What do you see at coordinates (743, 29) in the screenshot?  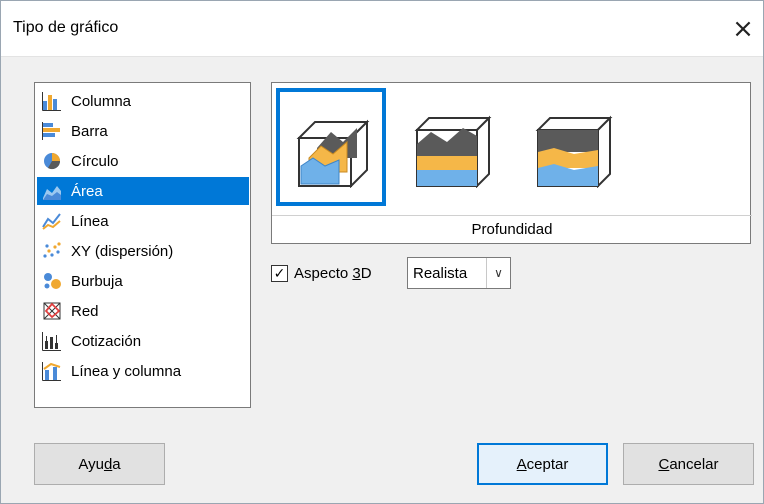 I see `close-icon: ×` at bounding box center [743, 29].